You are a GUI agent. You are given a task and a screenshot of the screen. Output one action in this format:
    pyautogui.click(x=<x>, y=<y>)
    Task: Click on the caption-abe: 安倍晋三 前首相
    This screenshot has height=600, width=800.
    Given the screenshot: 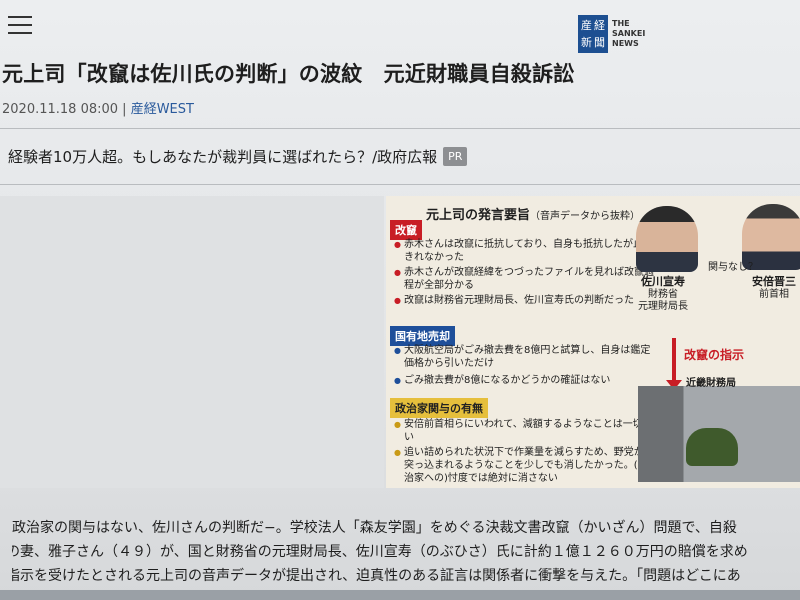 What is the action you would take?
    pyautogui.click(x=774, y=288)
    